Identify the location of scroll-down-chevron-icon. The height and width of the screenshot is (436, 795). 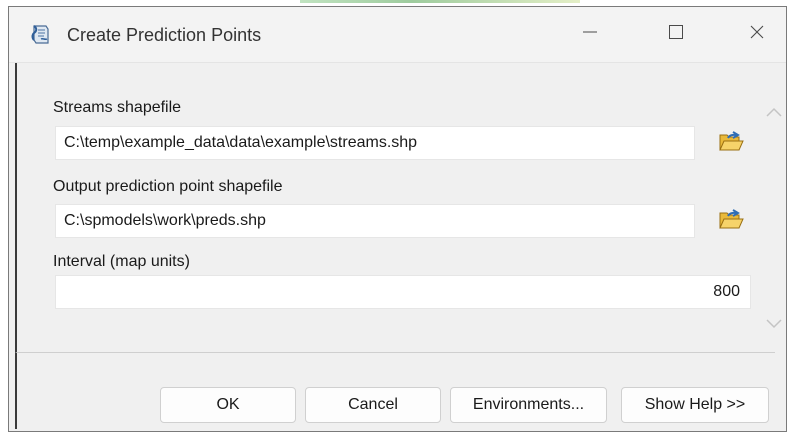
(774, 324).